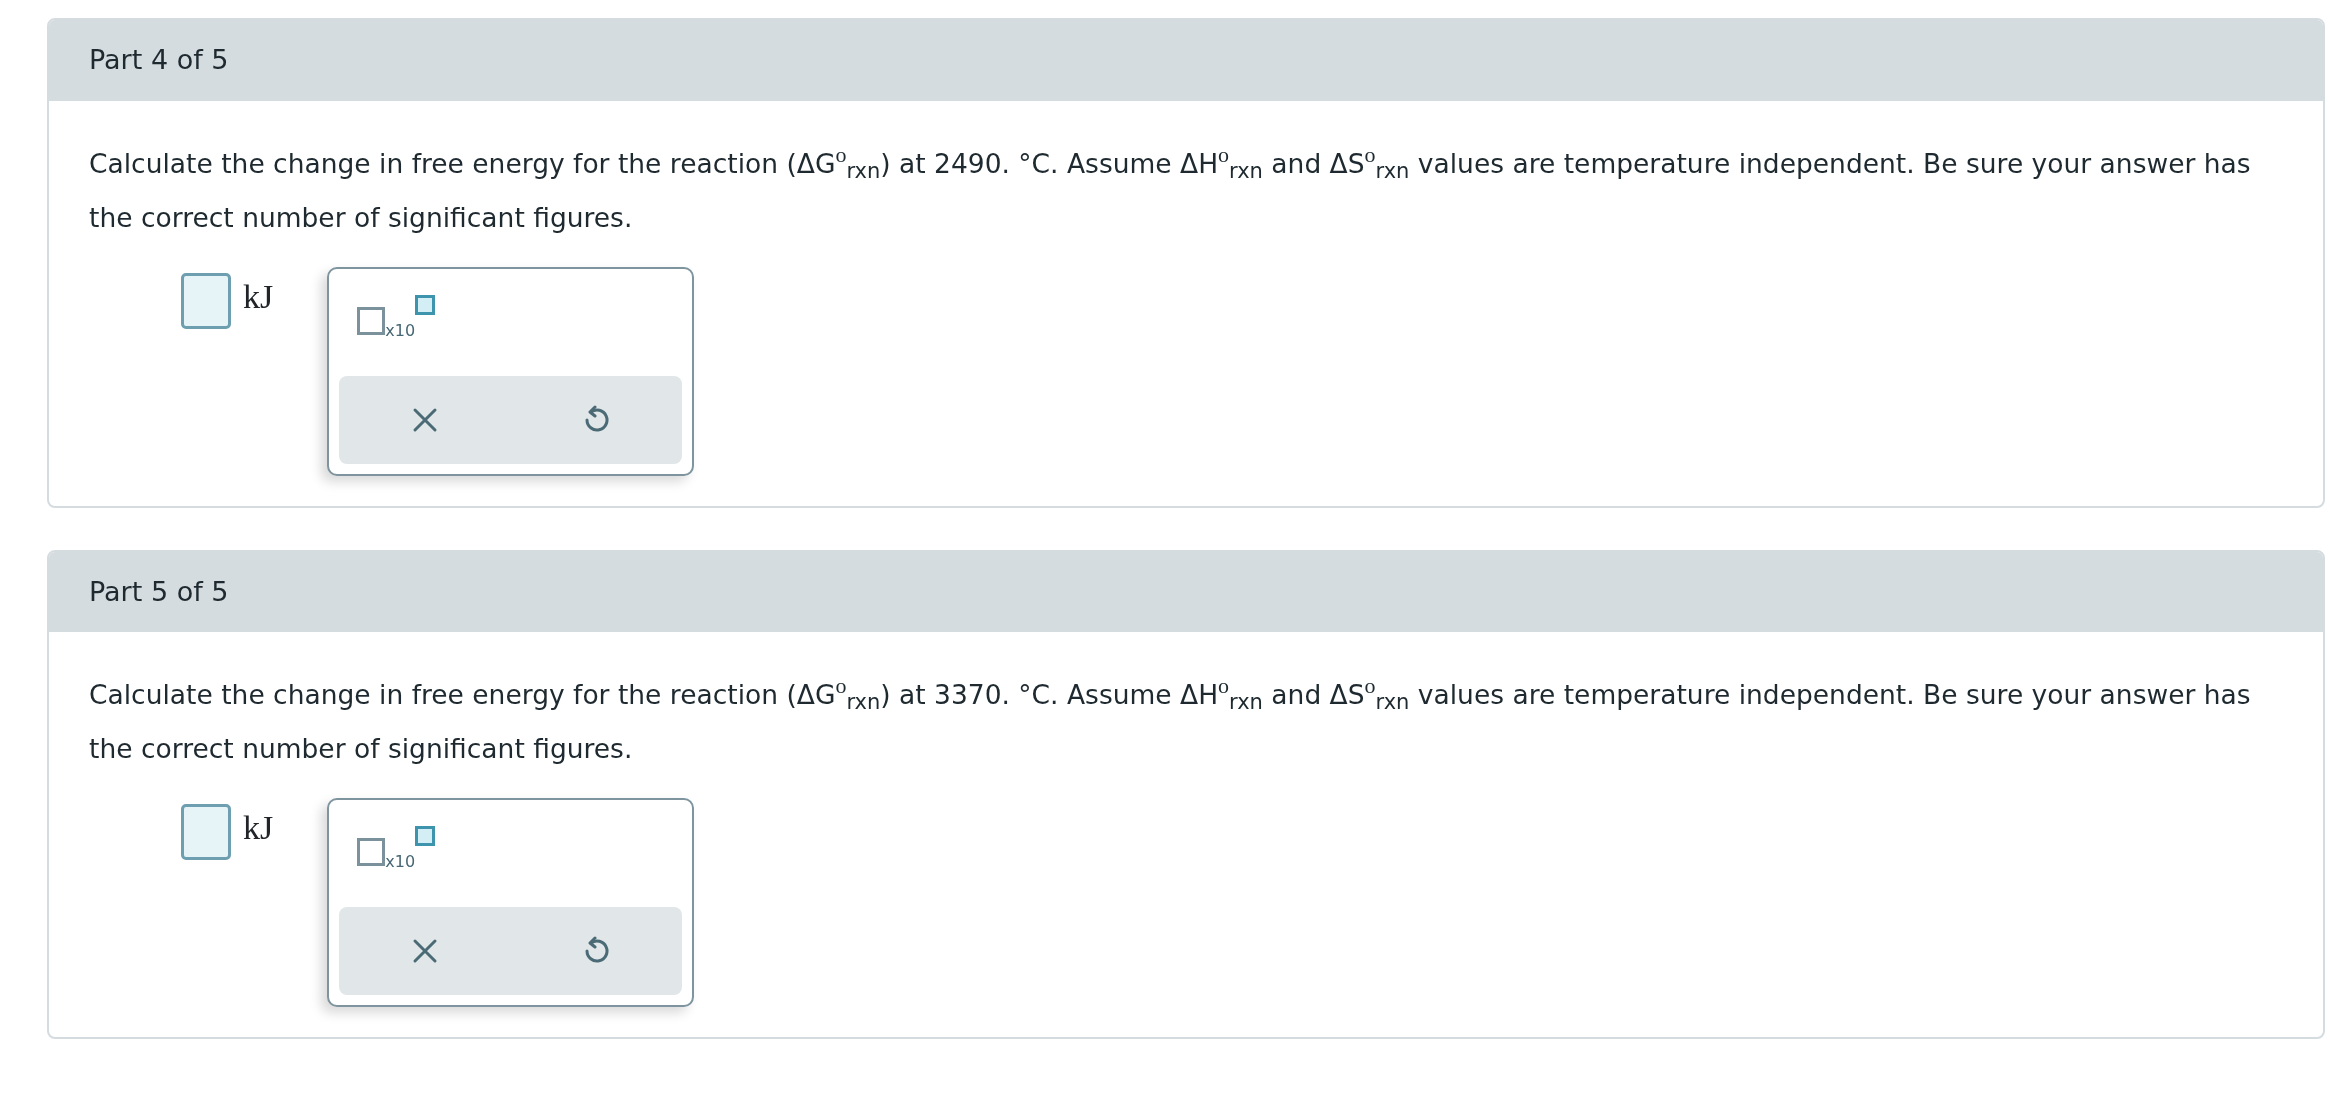  Describe the element at coordinates (1170, 719) in the screenshot. I see `question-text: Calculate the change in free energy for the reaction (ΔG$^{o}$$_{rxn}$) at 3370. °C. Assume ΔH$^{o}$$_{rxn}$ and ΔS$^{o}$$_{rxn}$ values are temperature independent. Be sure your answer has the correct number of significant figures.` at that location.